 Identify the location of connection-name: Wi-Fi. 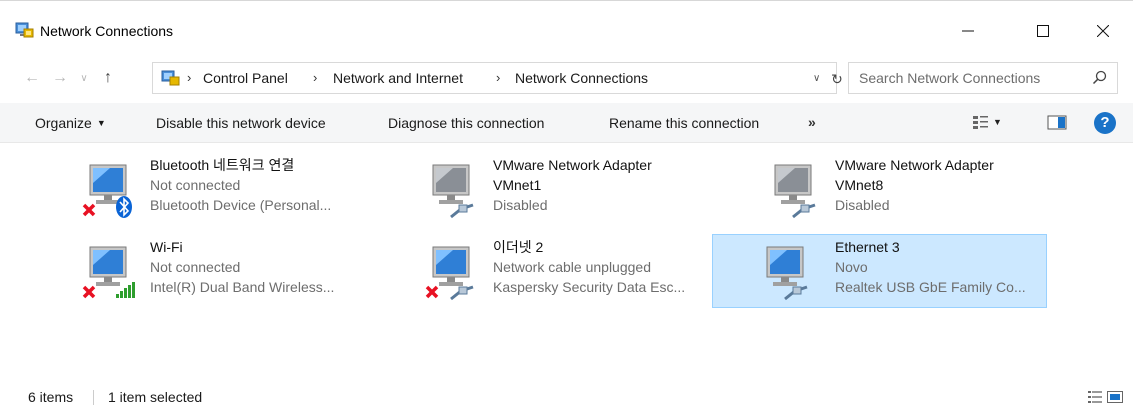
(166, 247).